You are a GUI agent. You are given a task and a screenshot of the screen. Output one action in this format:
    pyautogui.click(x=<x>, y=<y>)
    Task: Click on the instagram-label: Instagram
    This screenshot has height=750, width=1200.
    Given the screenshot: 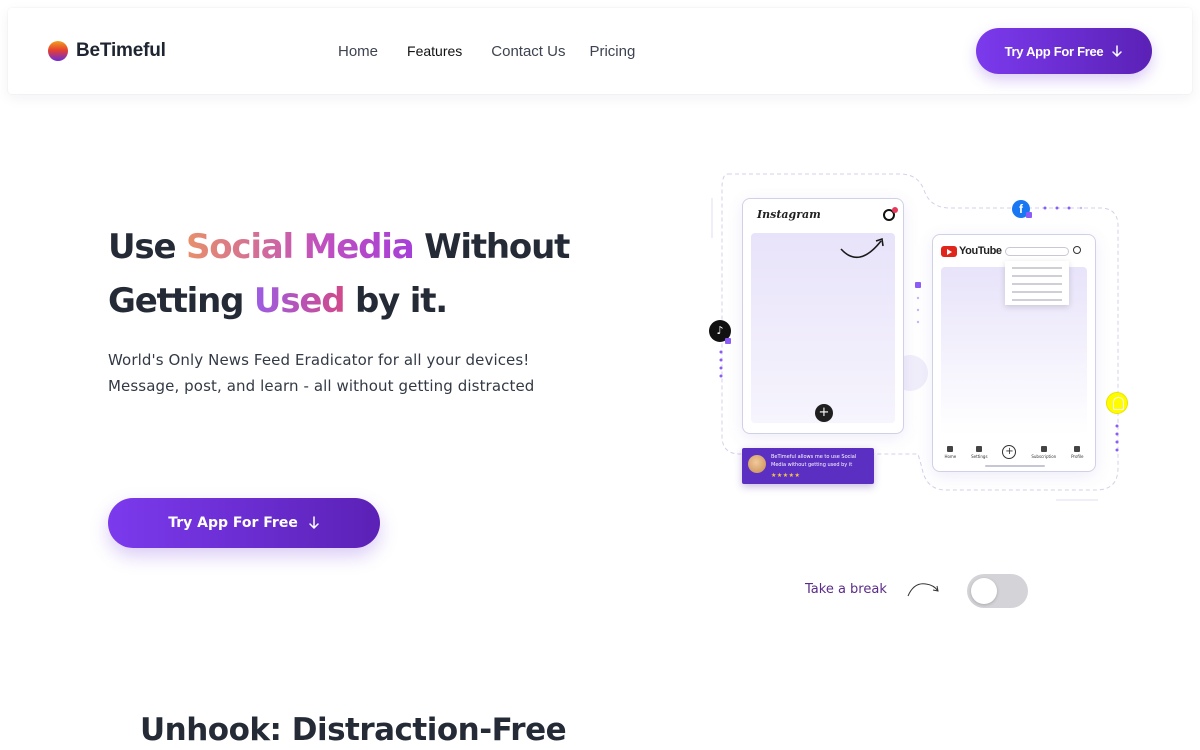 What is the action you would take?
    pyautogui.click(x=789, y=214)
    